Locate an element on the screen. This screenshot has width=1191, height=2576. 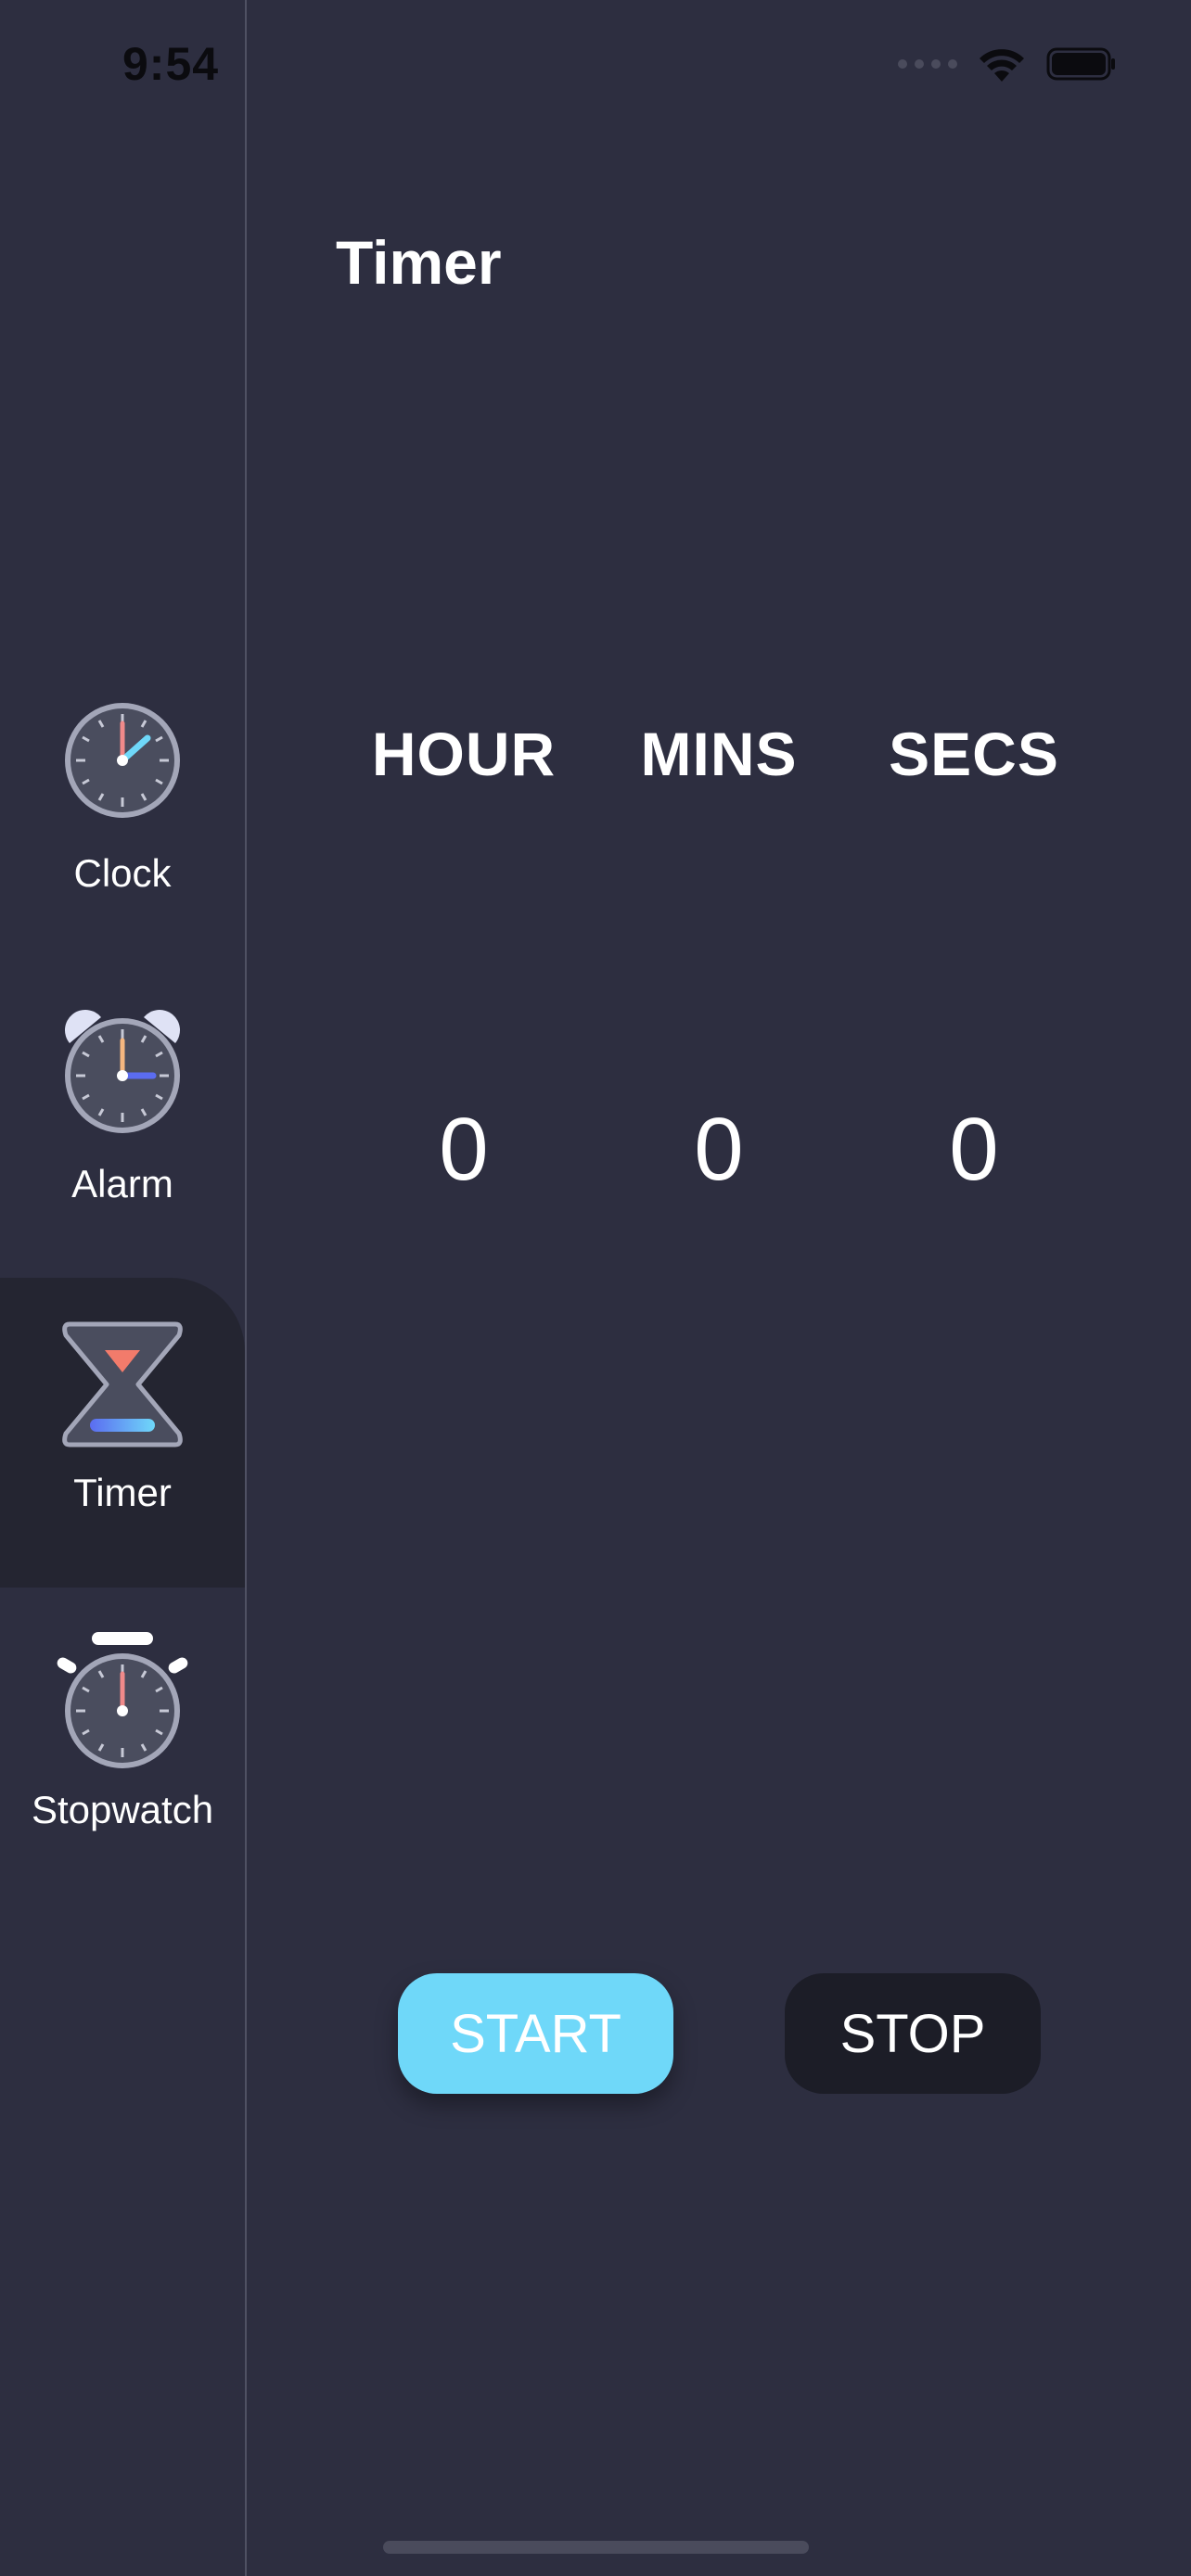
sidebar-item-stopwatch: Stopwatch is located at coordinates (122, 1780).